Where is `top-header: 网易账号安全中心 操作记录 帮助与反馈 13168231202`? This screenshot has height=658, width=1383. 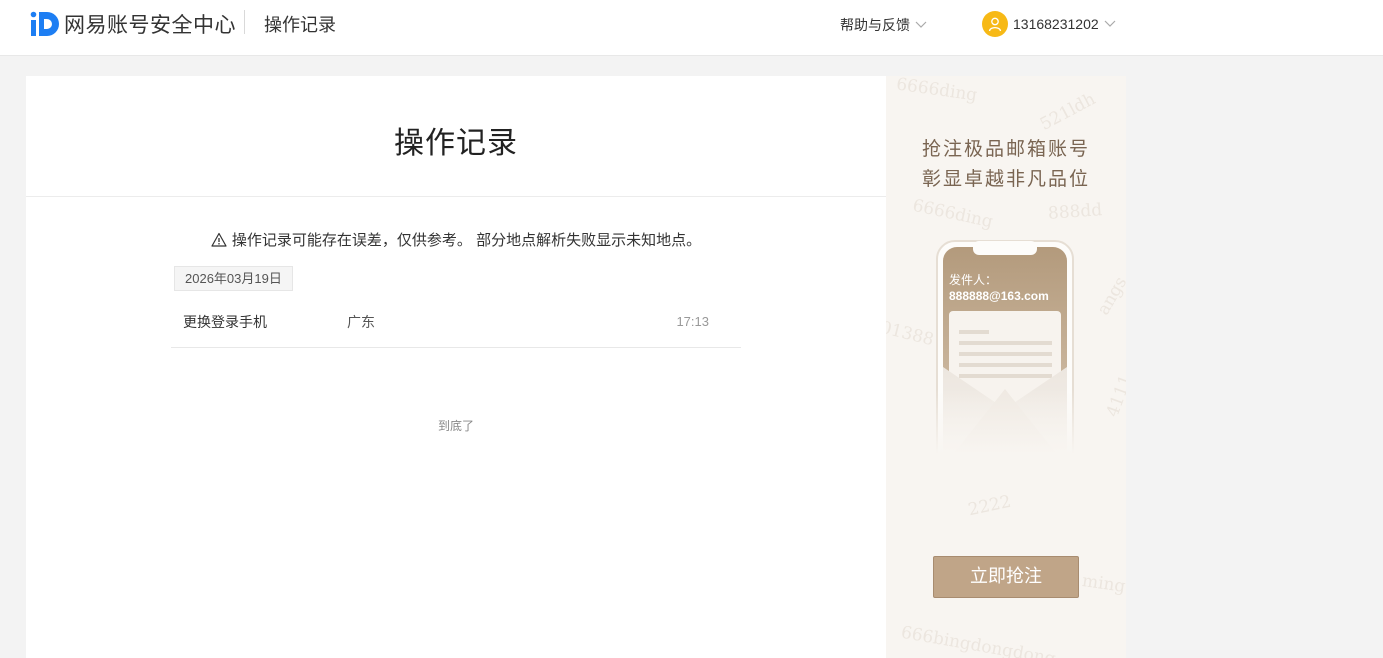 top-header: 网易账号安全中心 操作记录 帮助与反馈 13168231202 is located at coordinates (691, 28).